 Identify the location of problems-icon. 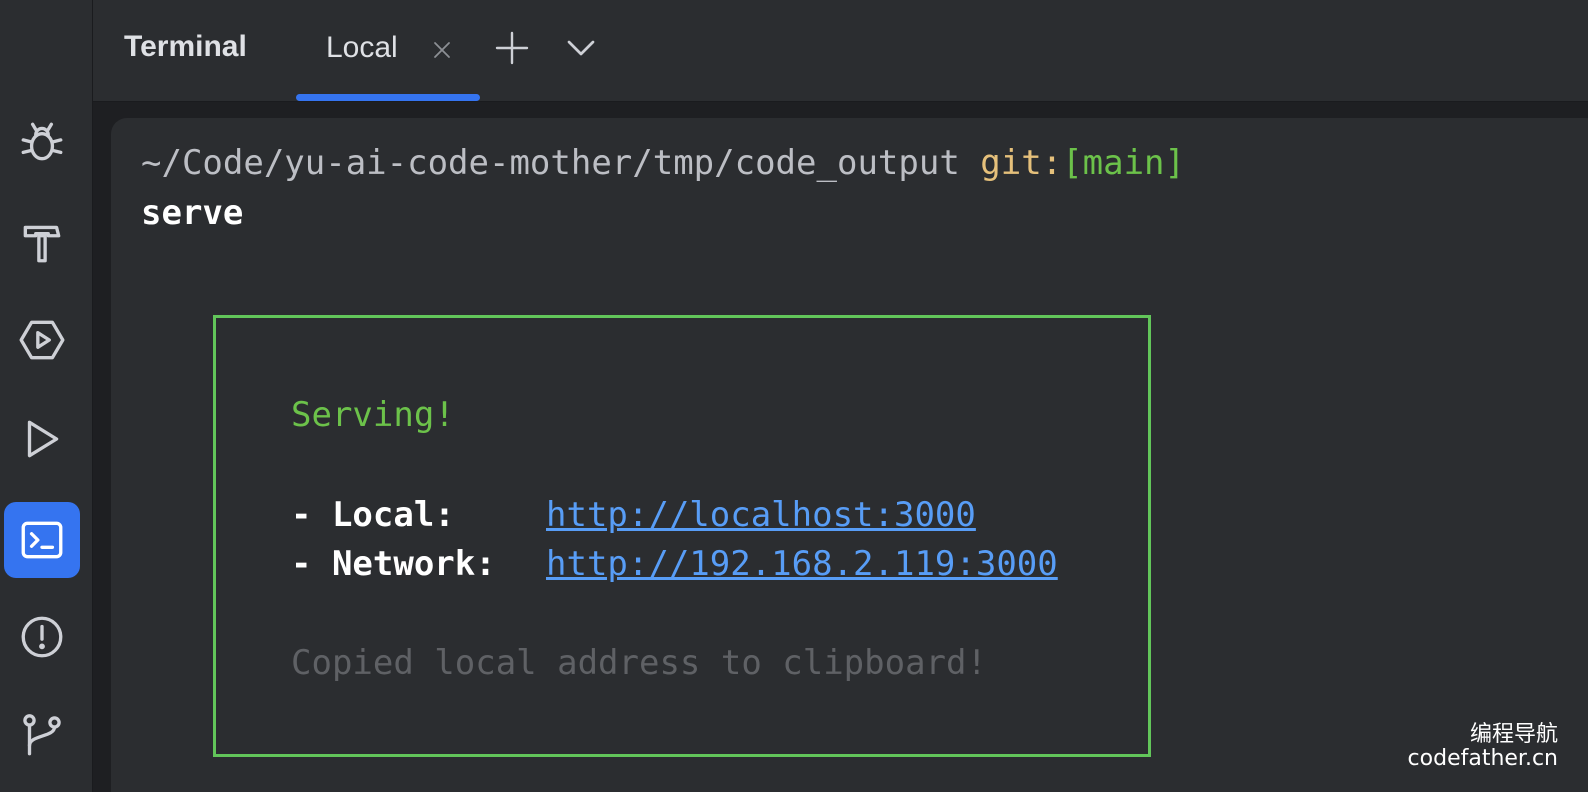
(42, 637).